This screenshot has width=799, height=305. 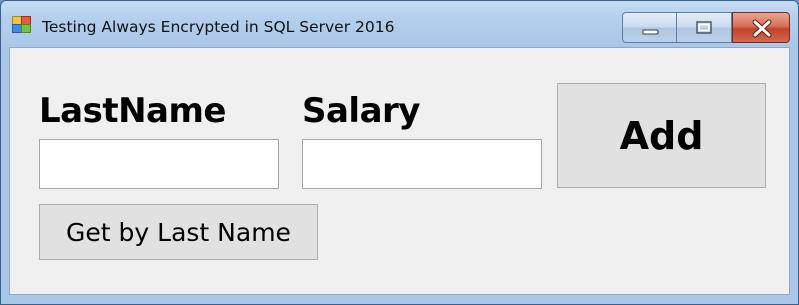 I want to click on maximize-icon, so click(x=704, y=27).